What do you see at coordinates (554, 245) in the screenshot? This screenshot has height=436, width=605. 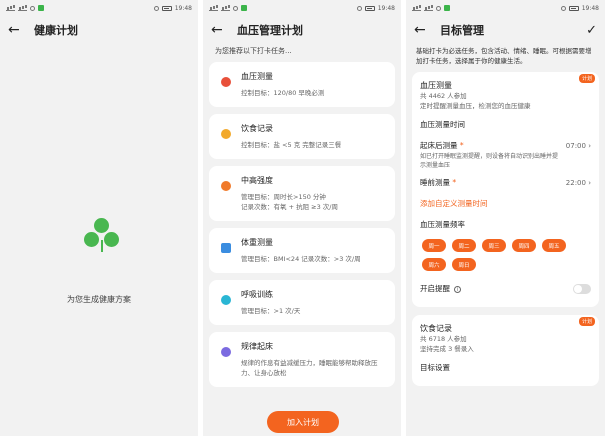 I see `day-chip: 周五` at bounding box center [554, 245].